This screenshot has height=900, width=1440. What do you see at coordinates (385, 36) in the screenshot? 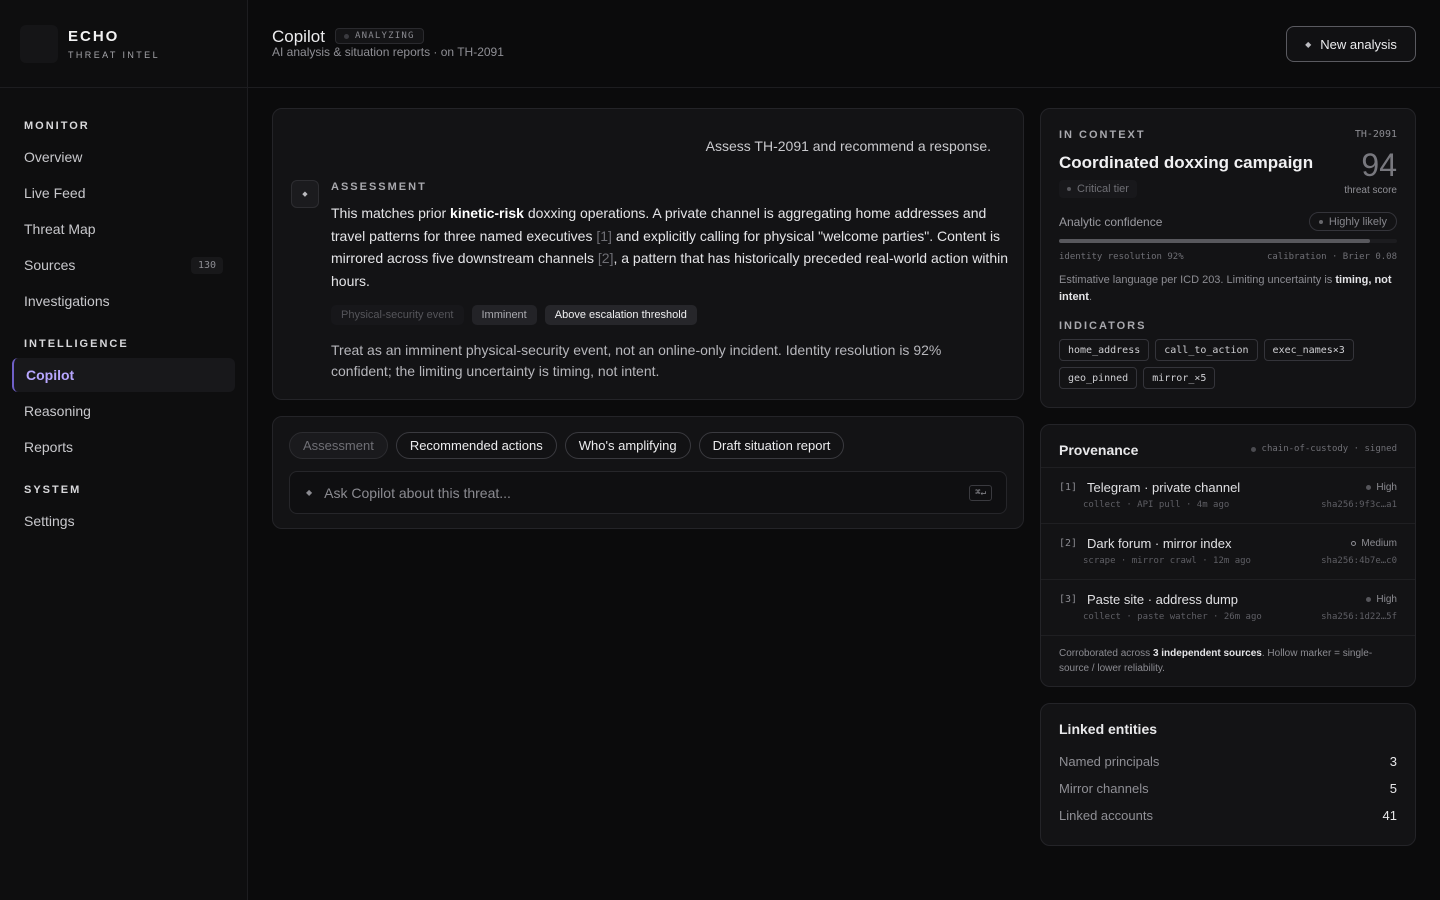
I see `status-badge-label: ANALYZING` at bounding box center [385, 36].